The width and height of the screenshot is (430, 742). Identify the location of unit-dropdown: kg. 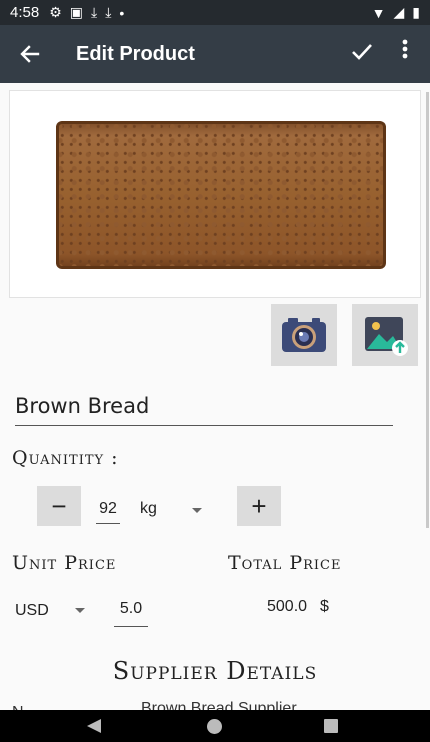
(148, 509).